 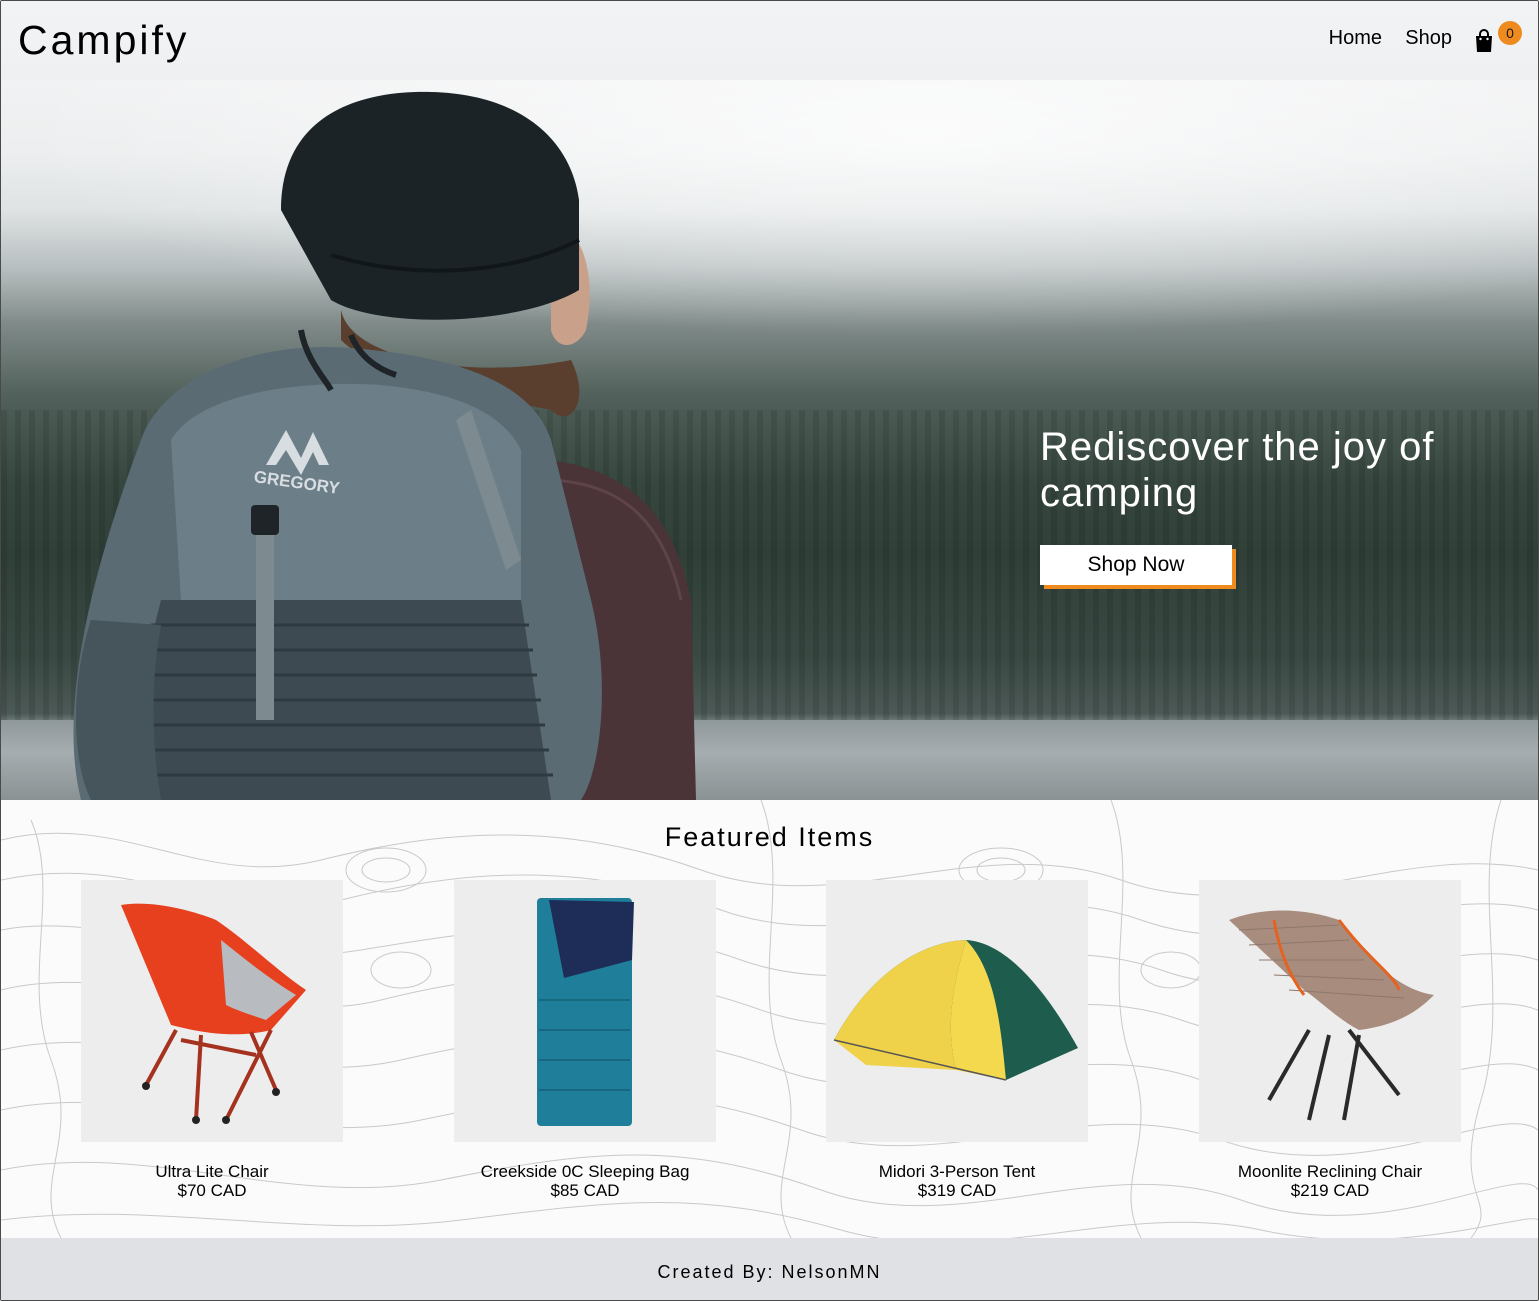 What do you see at coordinates (1136, 565) in the screenshot?
I see `shop-now-button: Shop Now` at bounding box center [1136, 565].